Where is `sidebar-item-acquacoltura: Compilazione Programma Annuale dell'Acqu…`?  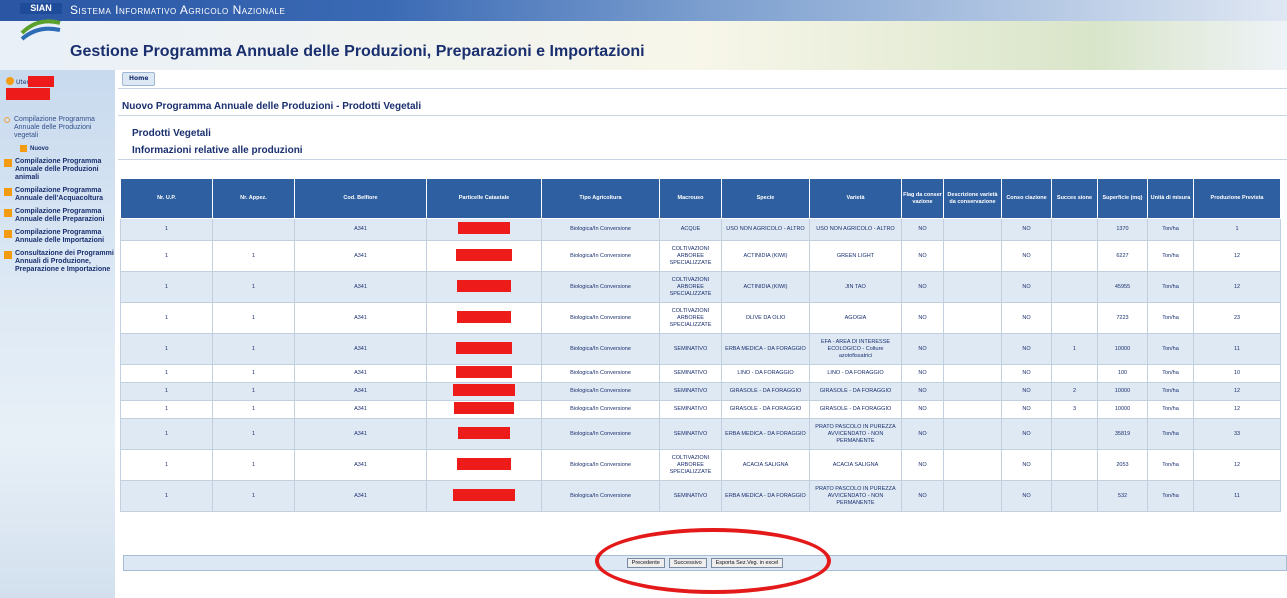
sidebar-item-acquacoltura: Compilazione Programma Annuale dell'Acqu… is located at coordinates (59, 195).